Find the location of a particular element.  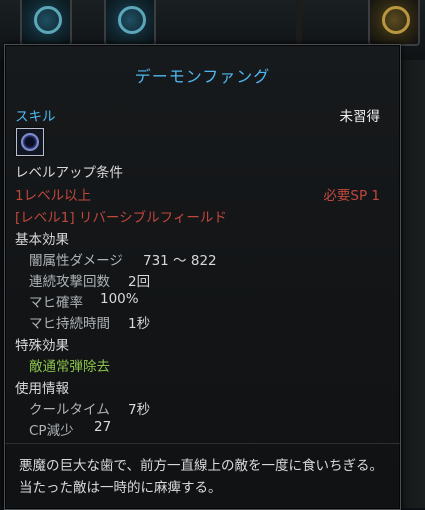

level-requirement: 1レベル以上 is located at coordinates (53, 196).